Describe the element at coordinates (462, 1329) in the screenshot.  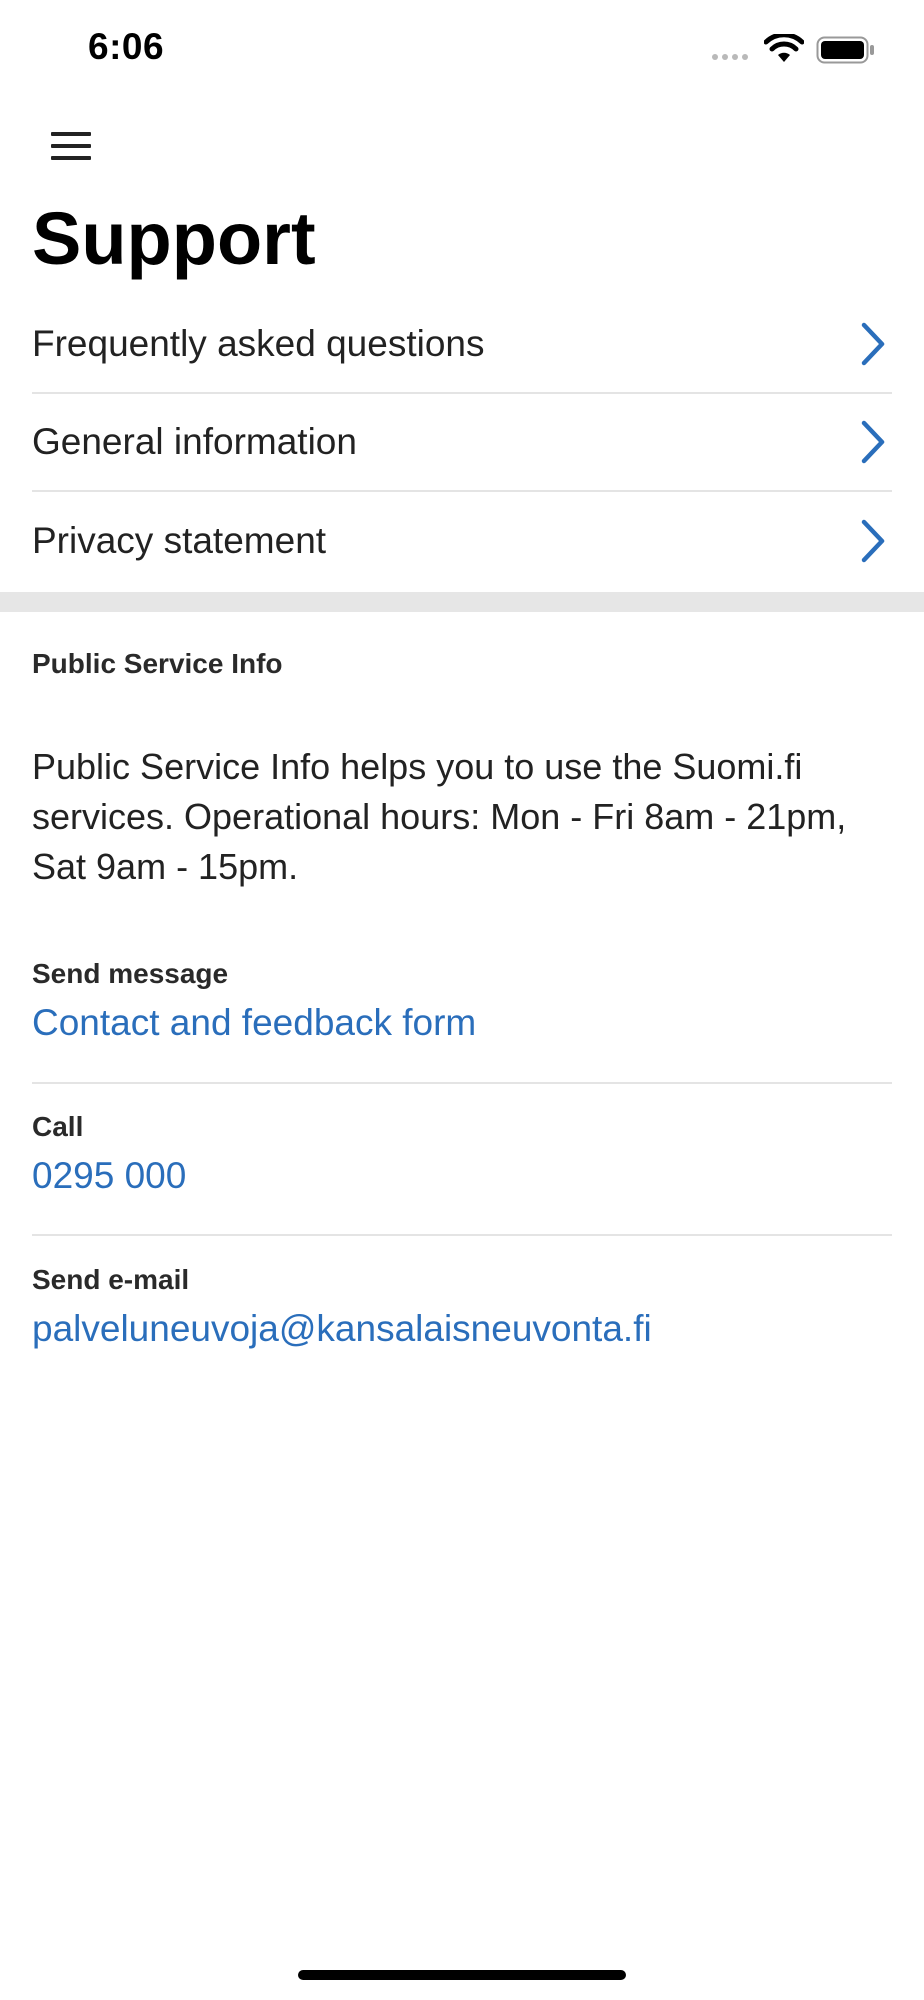
I see `email-link: palveluneuvoja@kansalaisneuvonta.fi` at that location.